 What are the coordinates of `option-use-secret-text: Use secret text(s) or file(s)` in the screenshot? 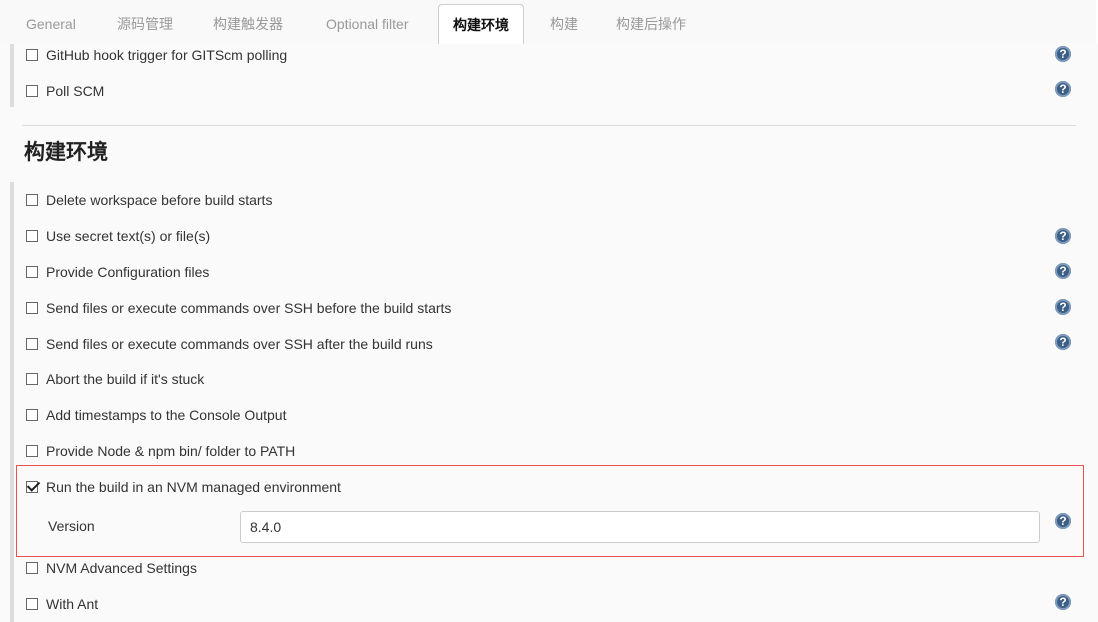 It's located at (118, 236).